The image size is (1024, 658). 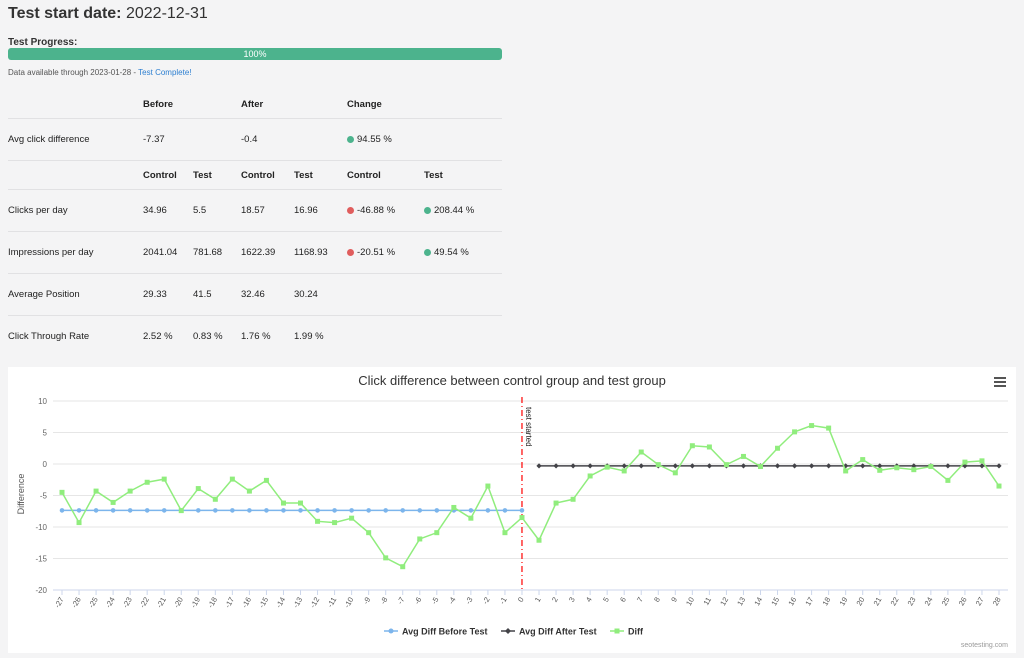 I want to click on y-tick-label: 0, so click(x=45, y=464).